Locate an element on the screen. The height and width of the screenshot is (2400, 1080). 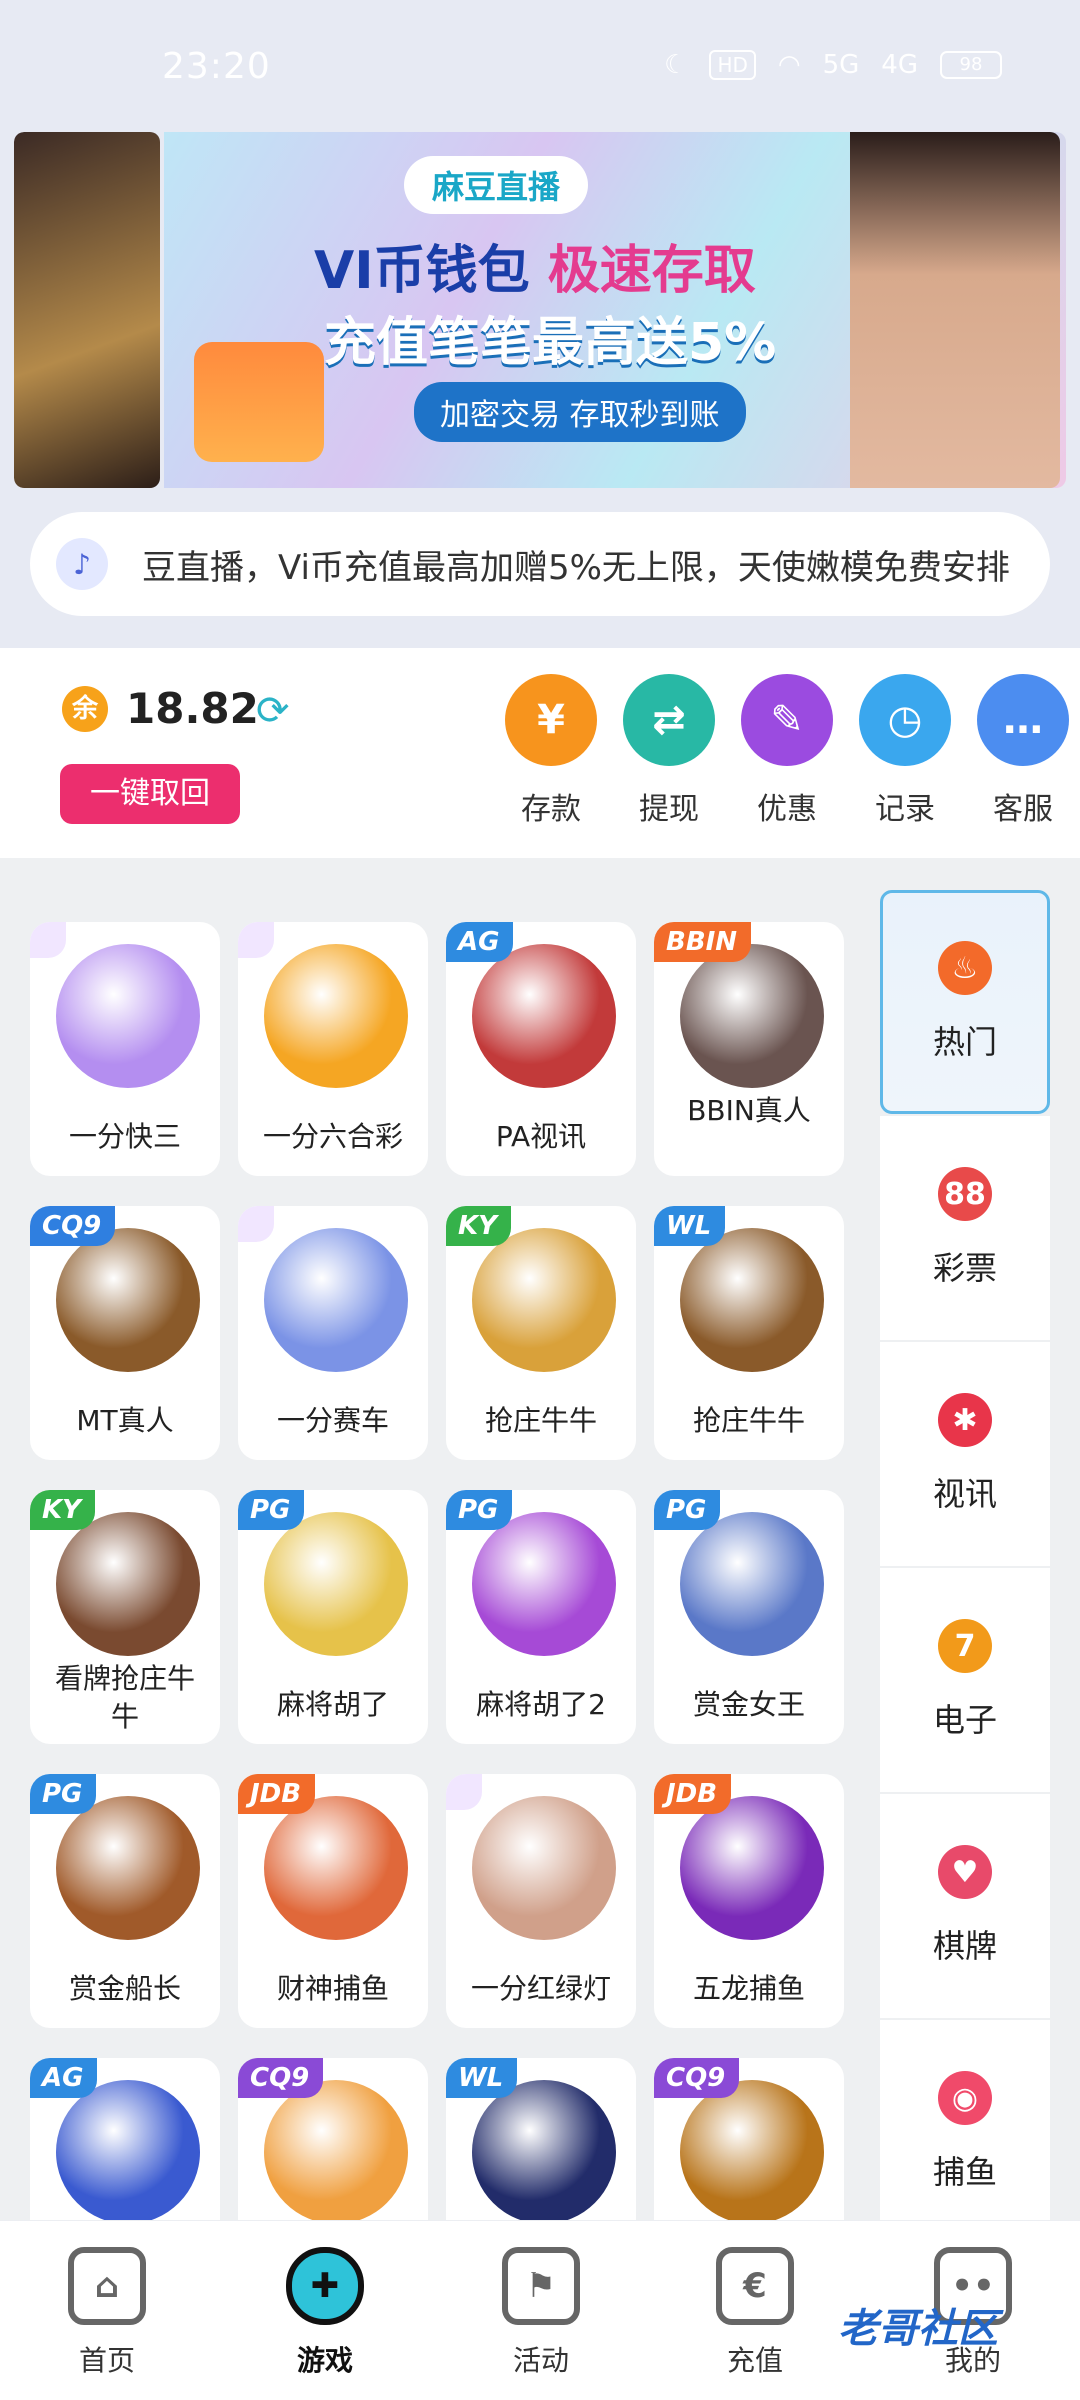
status-time: 23:20 is located at coordinates (216, 66).